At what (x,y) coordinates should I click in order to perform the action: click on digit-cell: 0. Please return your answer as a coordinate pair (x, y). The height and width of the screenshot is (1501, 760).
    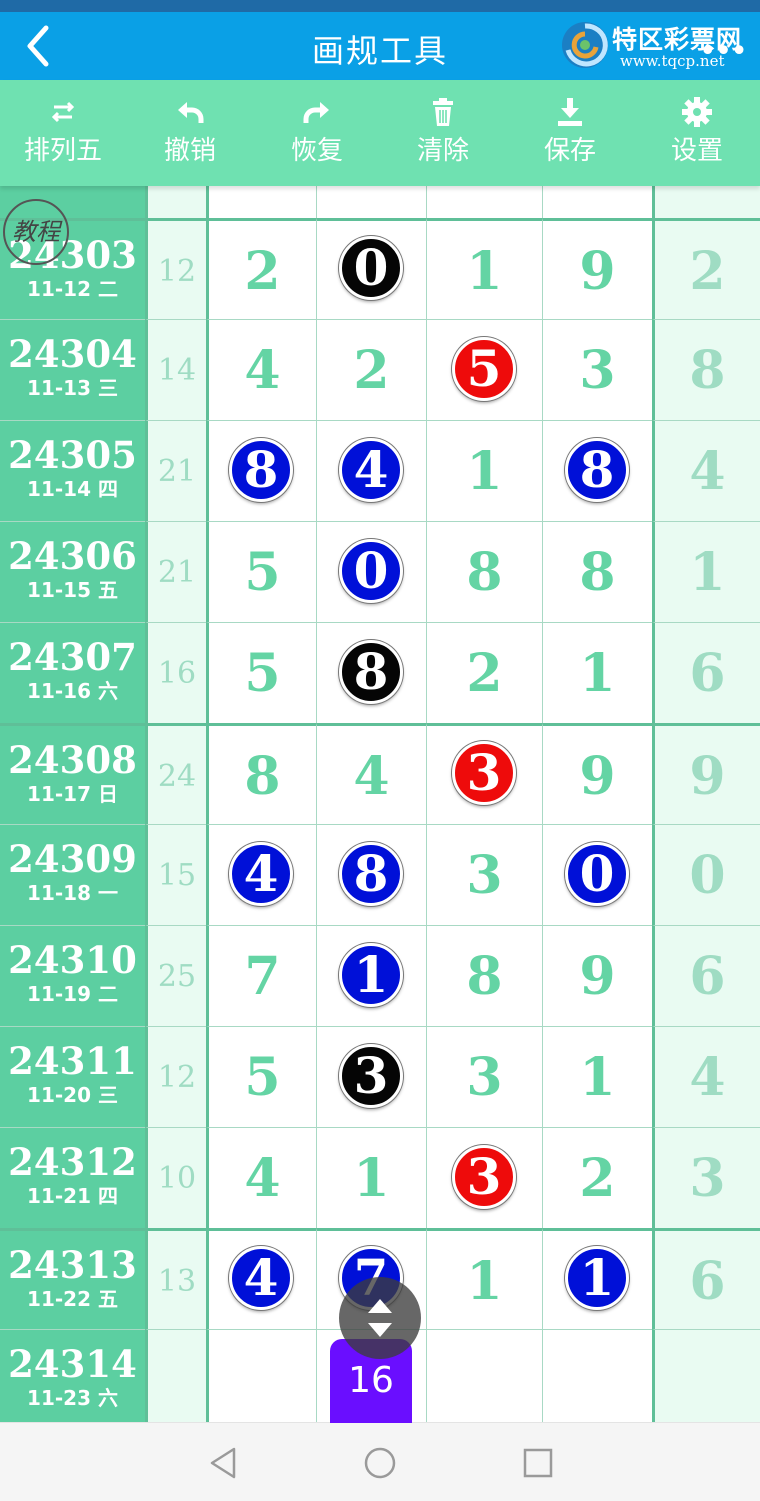
    Looking at the image, I should click on (706, 874).